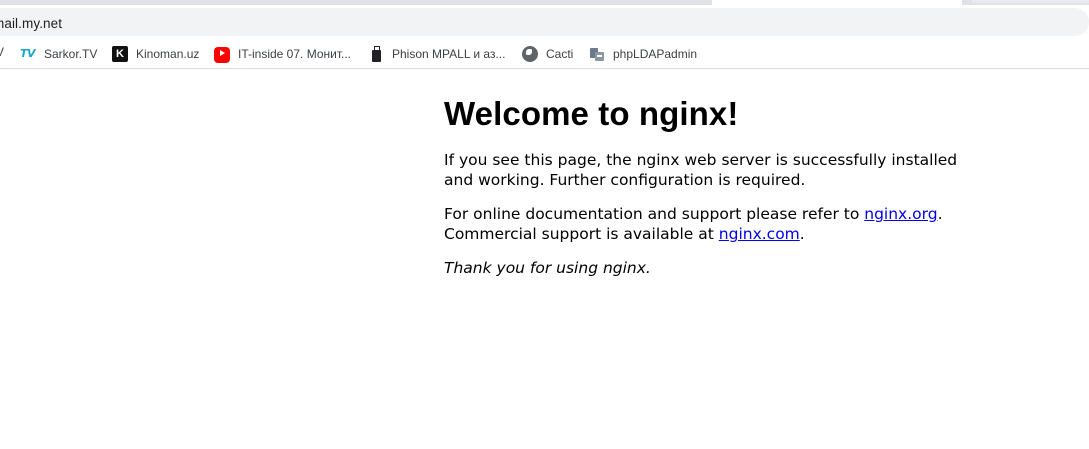  I want to click on commercial-period: ., so click(802, 234).